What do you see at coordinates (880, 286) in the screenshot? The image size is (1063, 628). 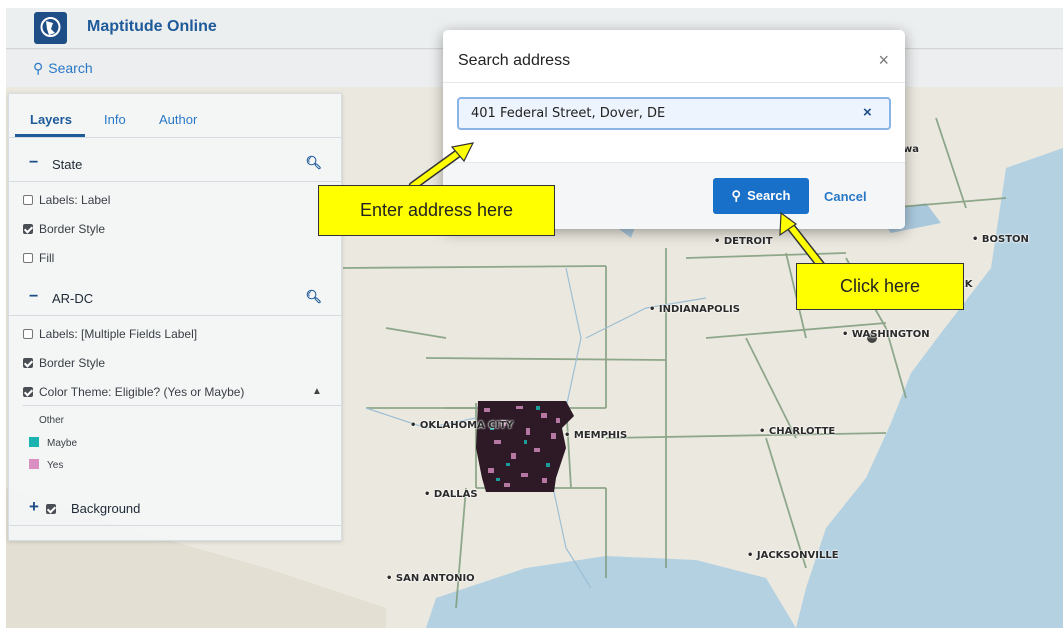 I see `annotation-click-here: Click here` at bounding box center [880, 286].